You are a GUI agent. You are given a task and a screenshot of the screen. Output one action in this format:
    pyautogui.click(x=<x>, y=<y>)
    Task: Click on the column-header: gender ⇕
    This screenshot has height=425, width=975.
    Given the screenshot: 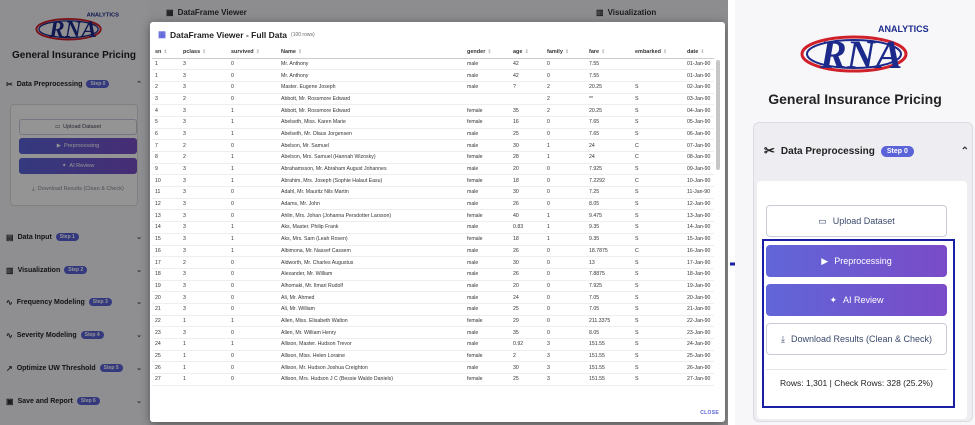 What is the action you would take?
    pyautogui.click(x=487, y=53)
    